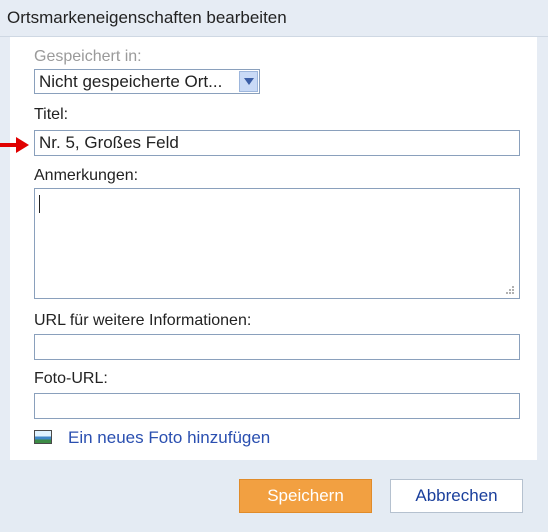 The width and height of the screenshot is (548, 532). I want to click on dialog-title-bar: Ortsmarkeneigenschaften bearbeiten, so click(274, 18).